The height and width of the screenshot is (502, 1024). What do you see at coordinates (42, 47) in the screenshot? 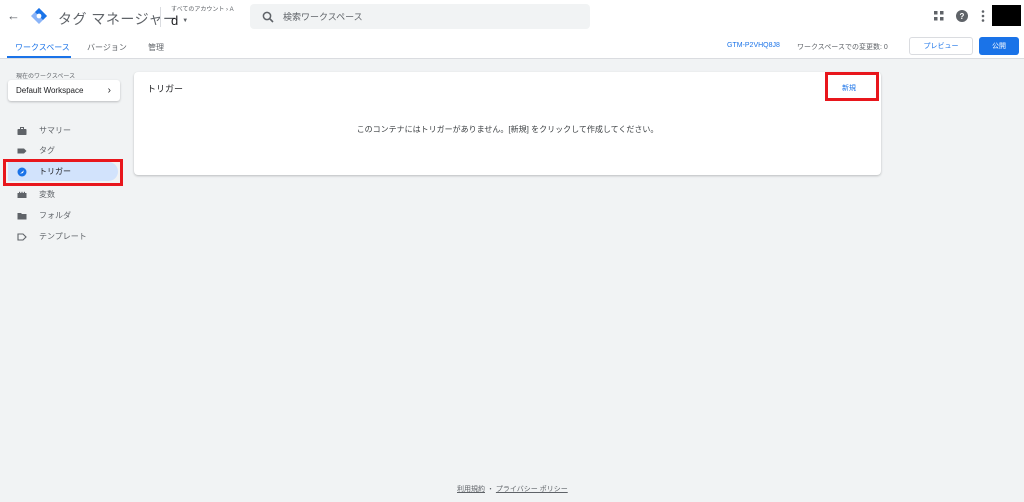
I see `tab-workspace: ワークスペース` at bounding box center [42, 47].